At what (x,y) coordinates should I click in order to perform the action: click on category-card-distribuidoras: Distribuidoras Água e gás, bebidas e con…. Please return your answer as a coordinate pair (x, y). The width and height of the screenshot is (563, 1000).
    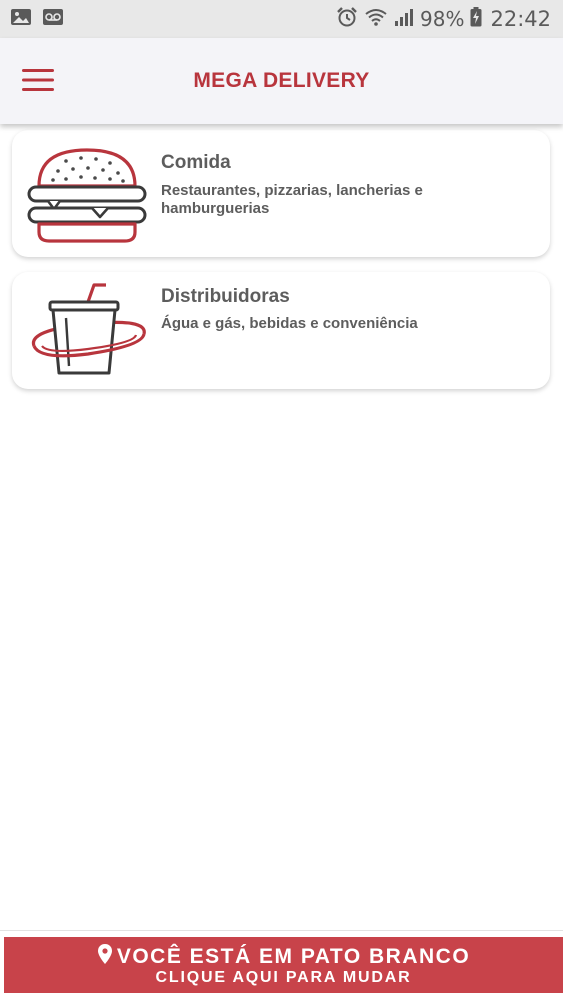
    Looking at the image, I should click on (281, 330).